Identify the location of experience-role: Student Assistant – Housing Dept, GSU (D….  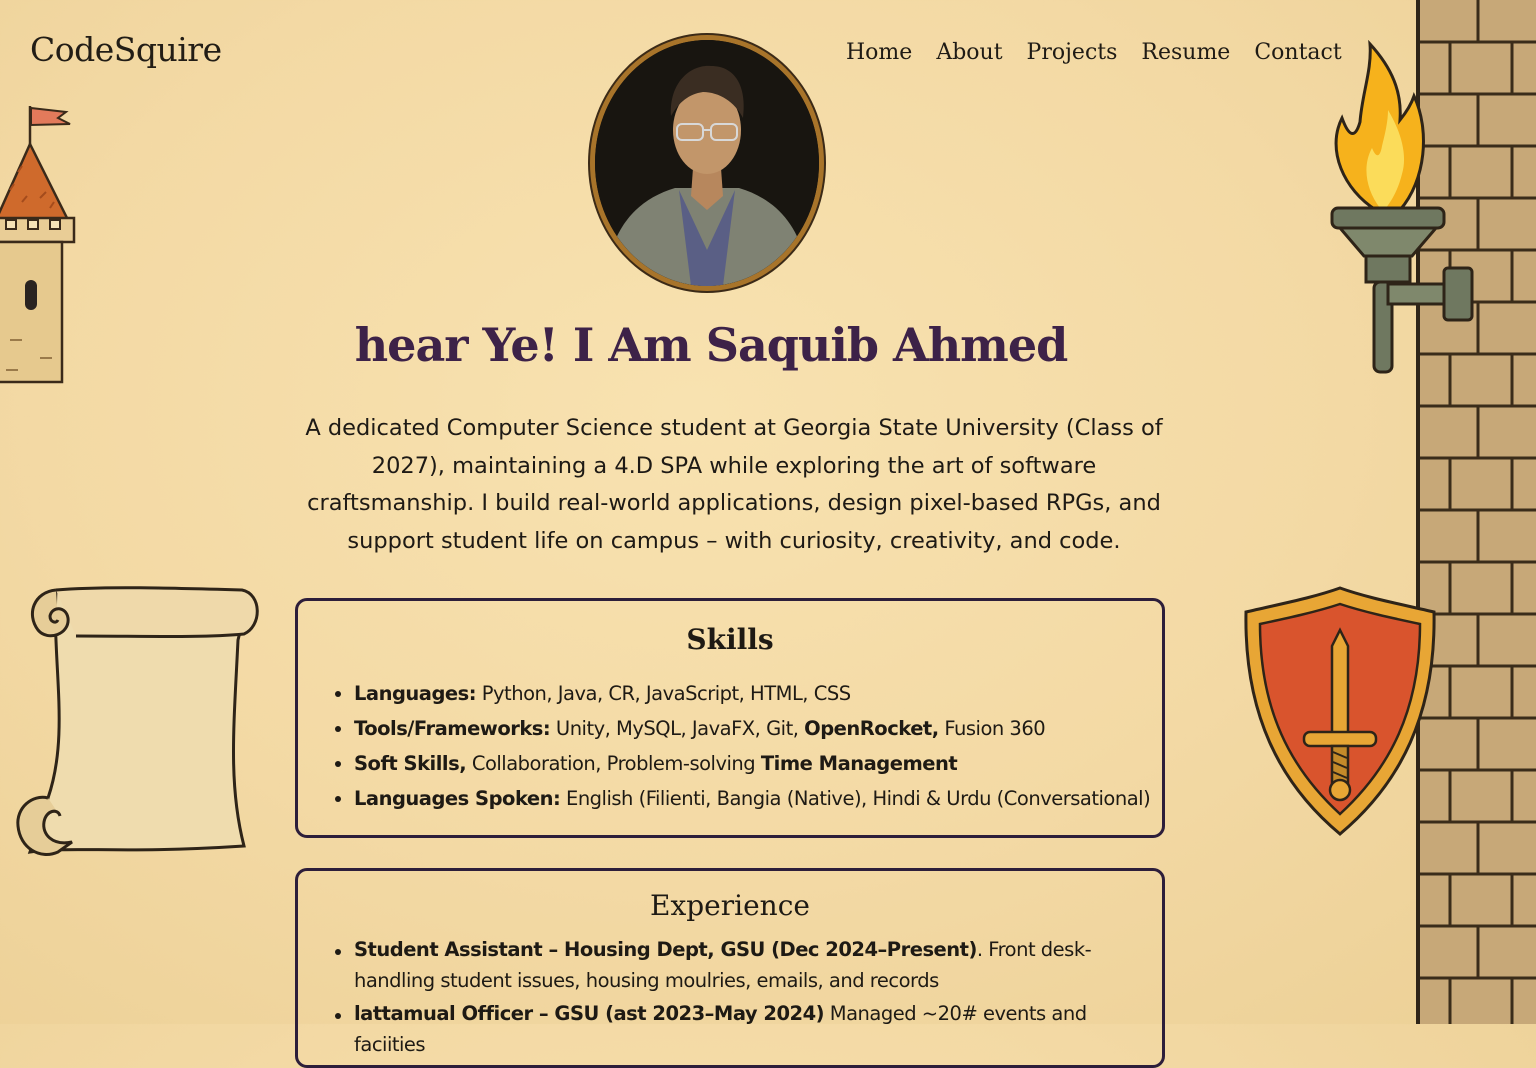
(665, 949).